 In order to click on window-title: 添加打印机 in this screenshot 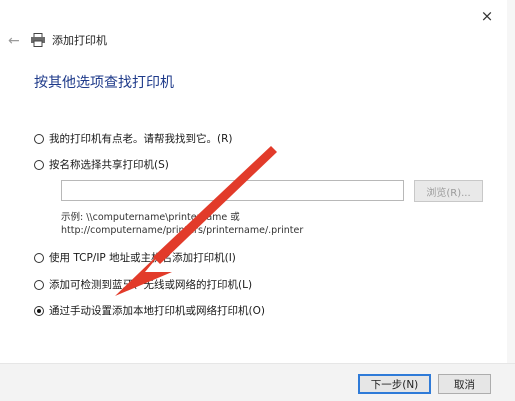, I will do `click(79, 40)`.